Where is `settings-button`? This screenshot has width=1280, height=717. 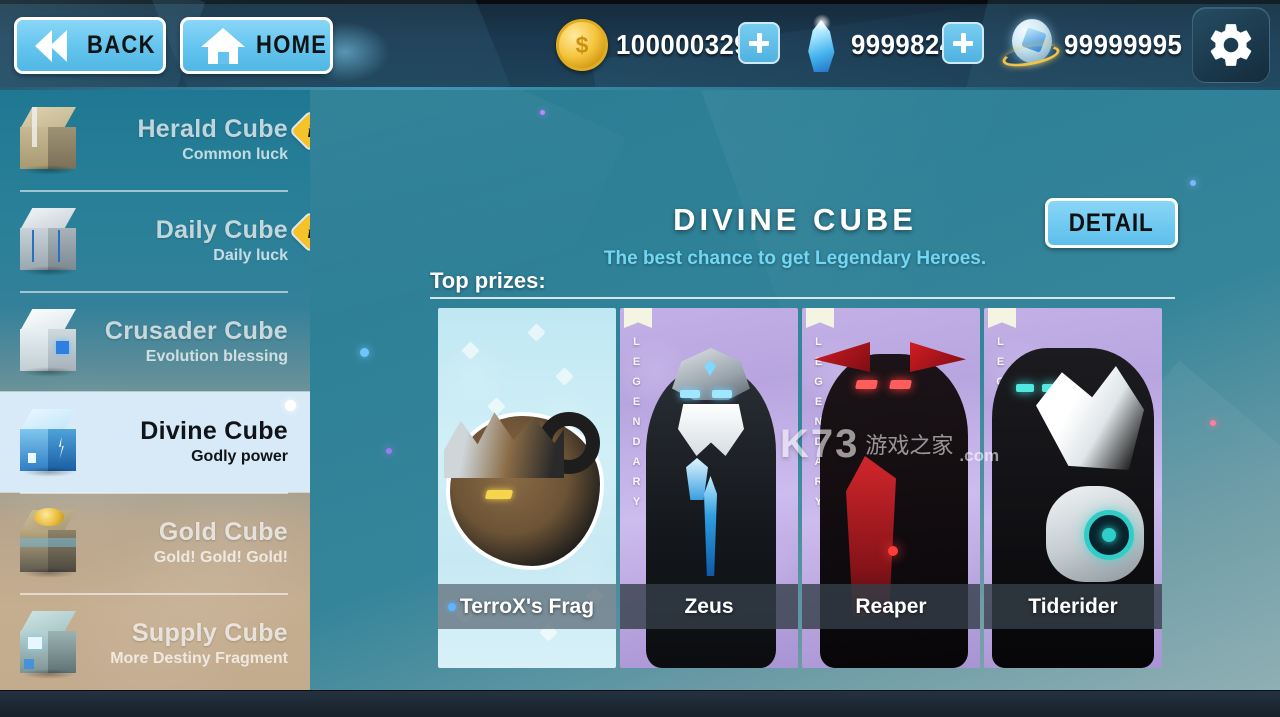
settings-button is located at coordinates (1231, 45).